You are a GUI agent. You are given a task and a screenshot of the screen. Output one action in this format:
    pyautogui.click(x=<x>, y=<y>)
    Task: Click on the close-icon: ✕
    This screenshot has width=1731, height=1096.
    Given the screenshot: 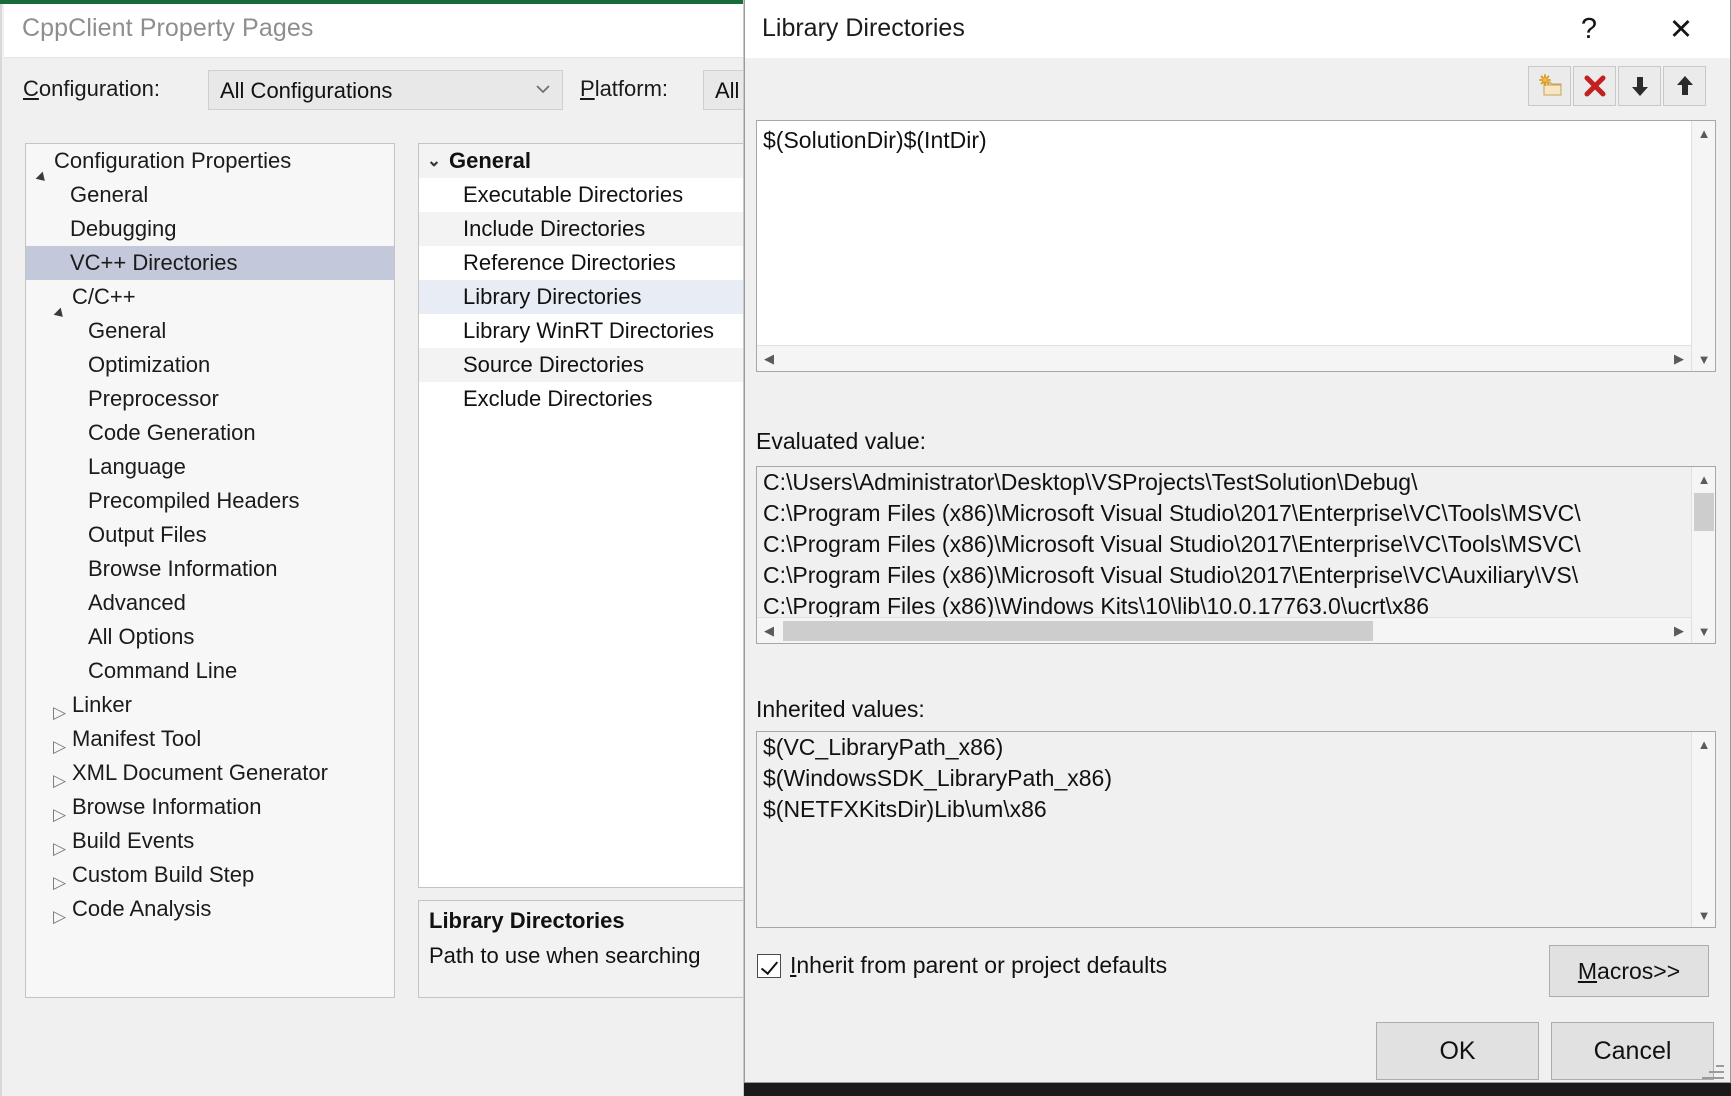 What is the action you would take?
    pyautogui.click(x=1681, y=29)
    